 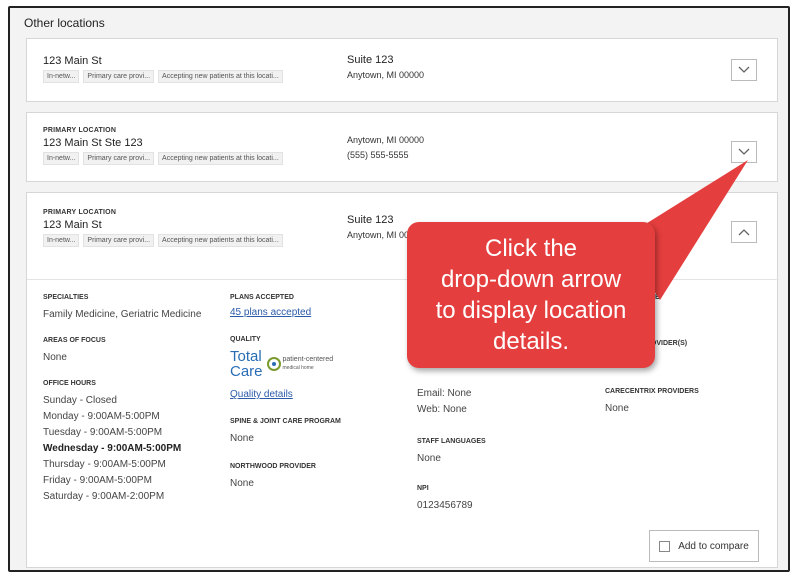 I want to click on section-title: Other locations, so click(x=64, y=23).